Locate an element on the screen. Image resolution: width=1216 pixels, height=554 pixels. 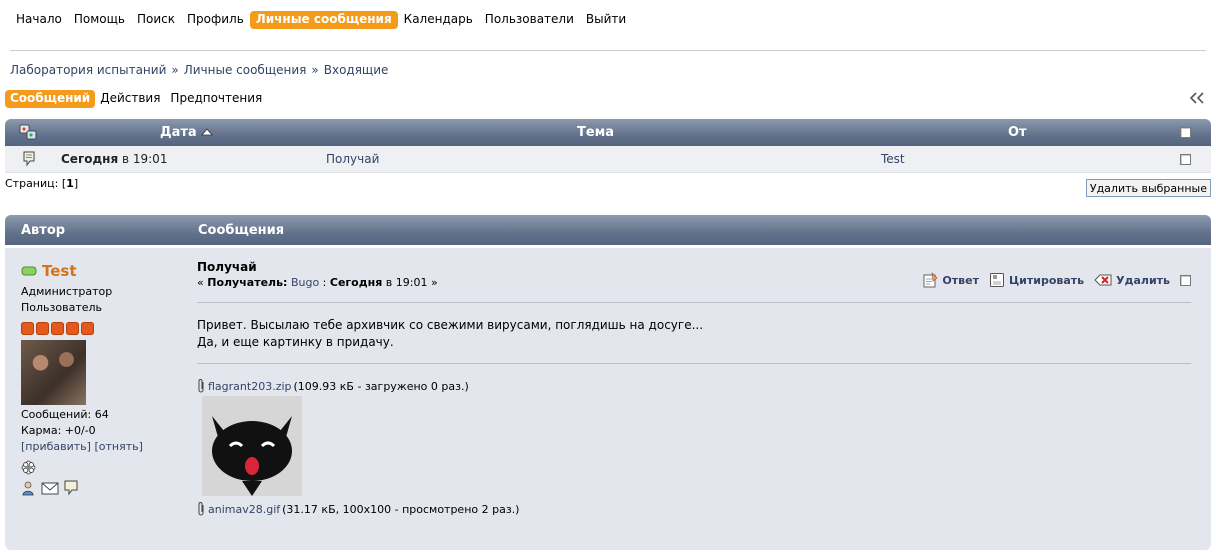
author-contact-icons is located at coordinates (101, 488).